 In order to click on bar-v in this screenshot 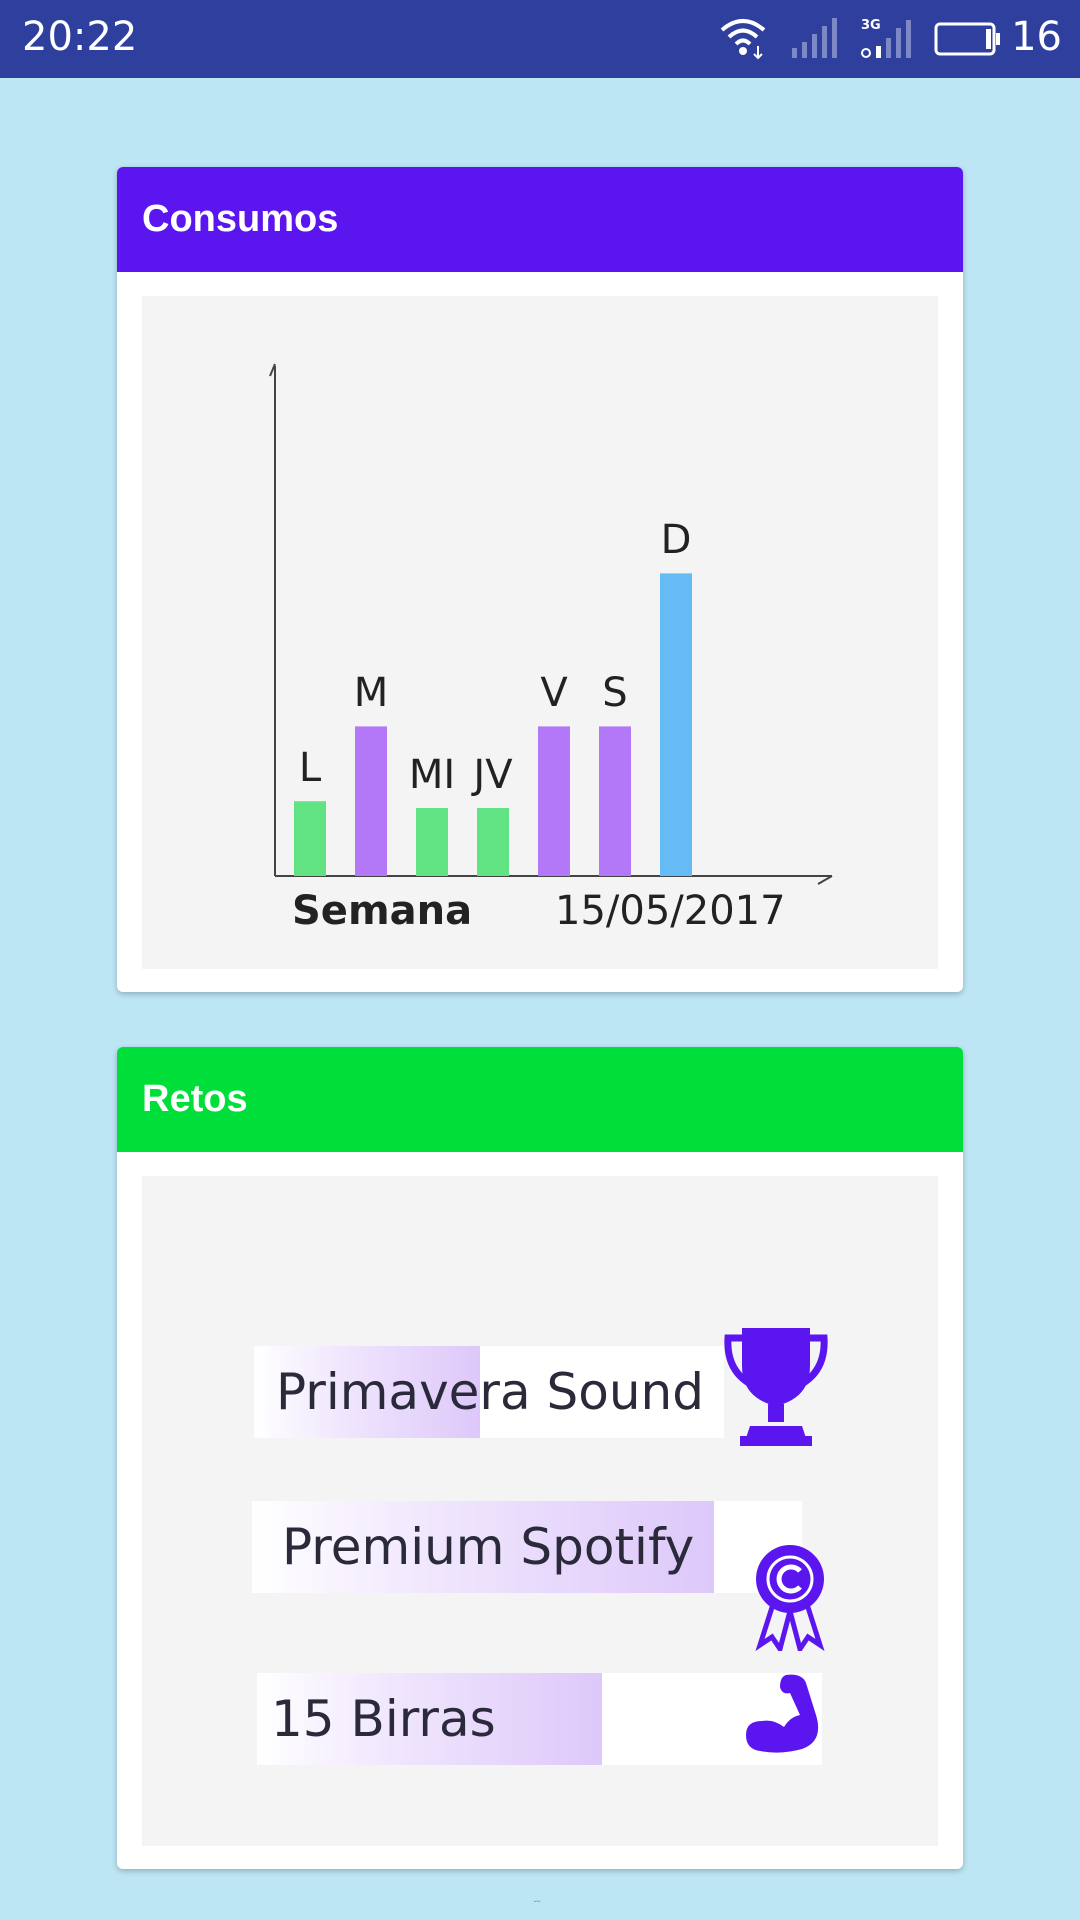, I will do `click(554, 801)`.